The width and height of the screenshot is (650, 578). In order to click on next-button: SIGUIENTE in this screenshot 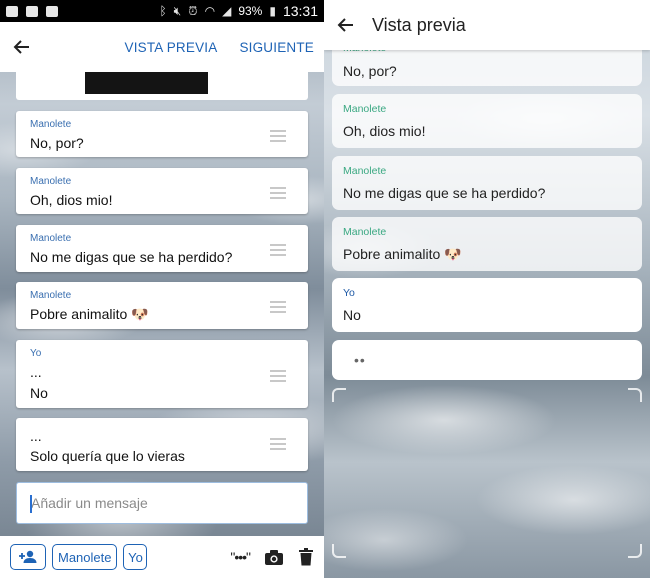, I will do `click(276, 47)`.